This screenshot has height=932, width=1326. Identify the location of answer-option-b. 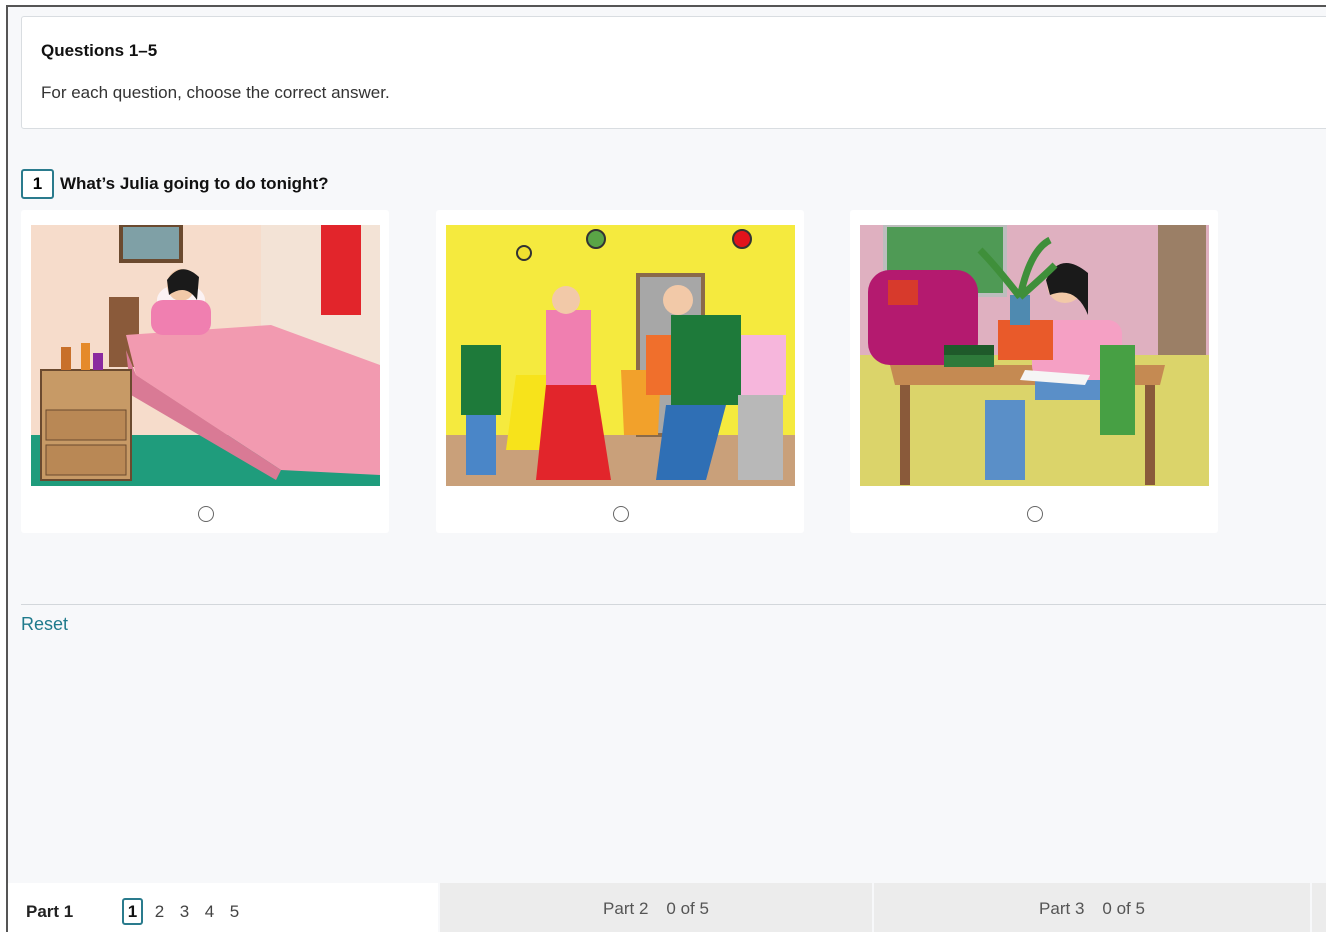
(620, 371).